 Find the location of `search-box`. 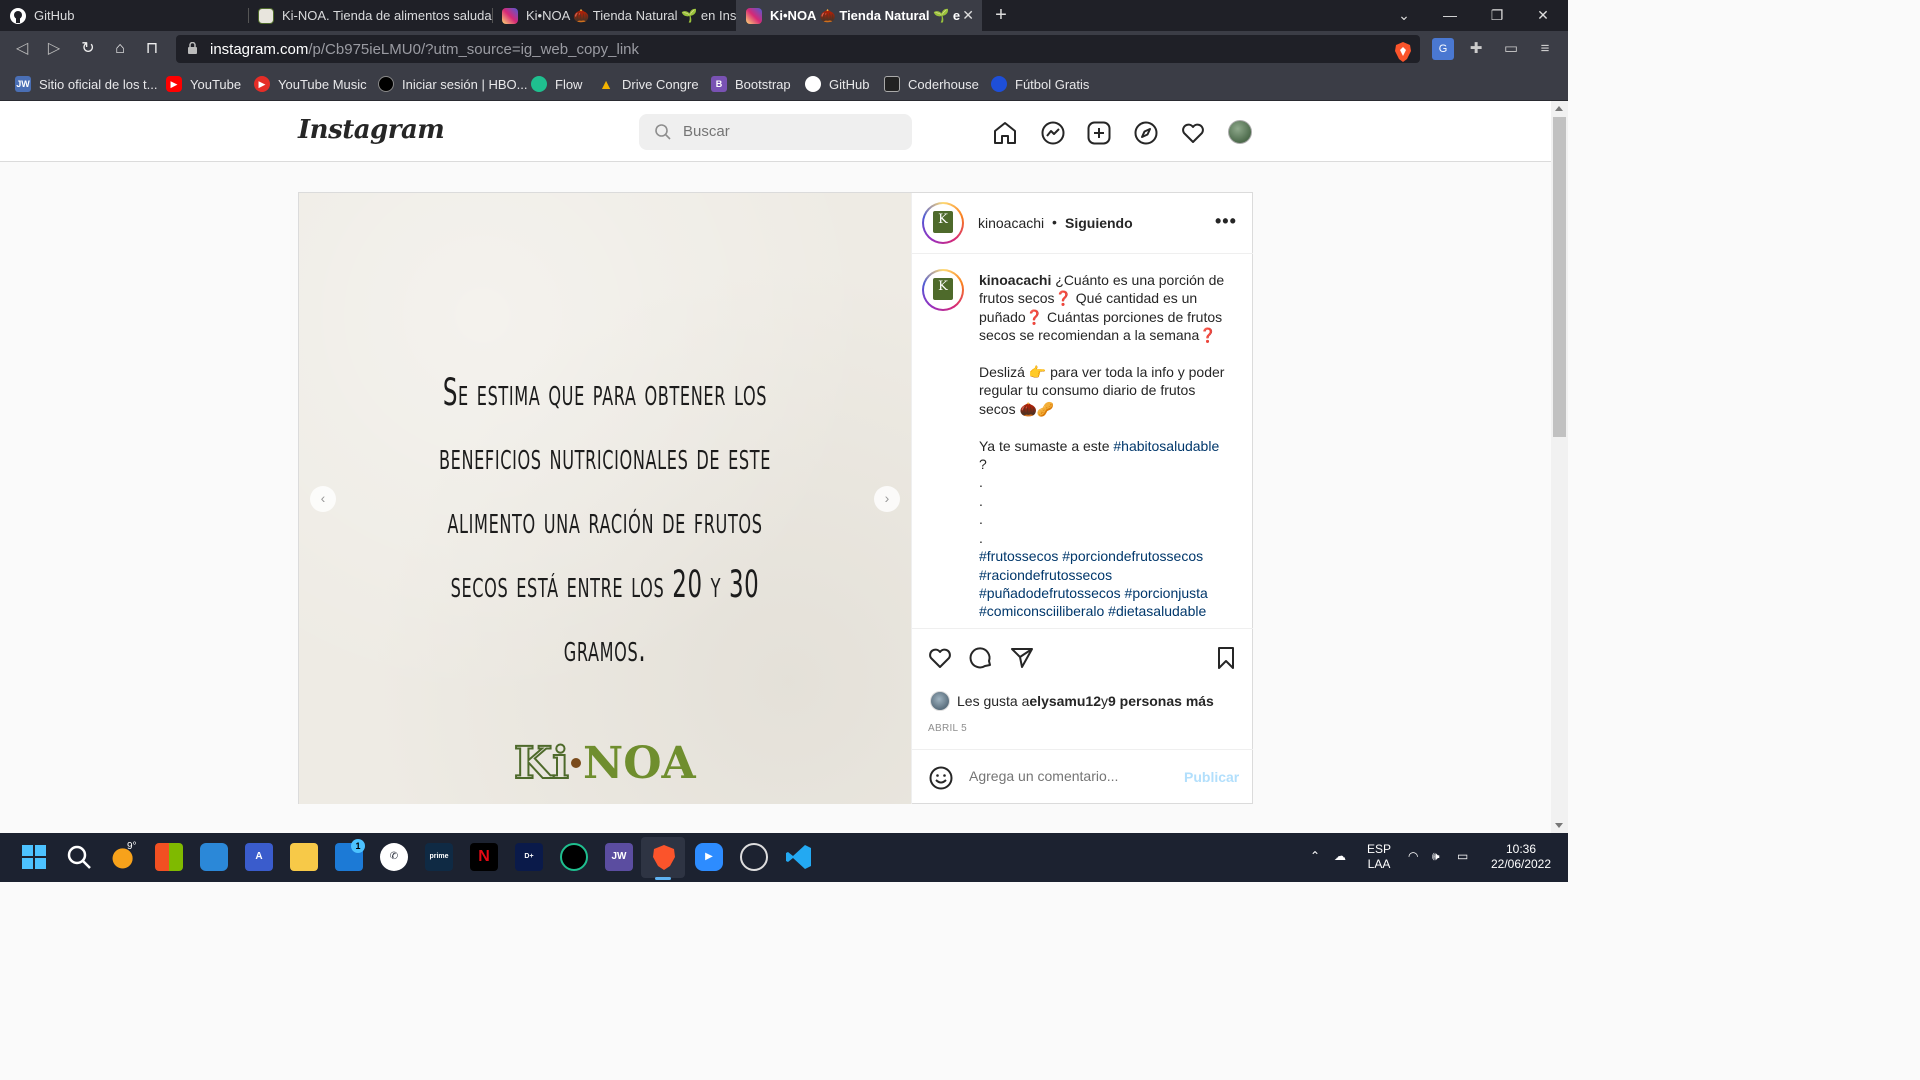

search-box is located at coordinates (775, 132).